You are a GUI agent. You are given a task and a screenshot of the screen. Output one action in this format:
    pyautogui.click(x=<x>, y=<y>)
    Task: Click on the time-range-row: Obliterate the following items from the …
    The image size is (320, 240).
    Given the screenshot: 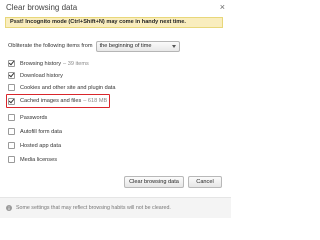 What is the action you would take?
    pyautogui.click(x=94, y=46)
    